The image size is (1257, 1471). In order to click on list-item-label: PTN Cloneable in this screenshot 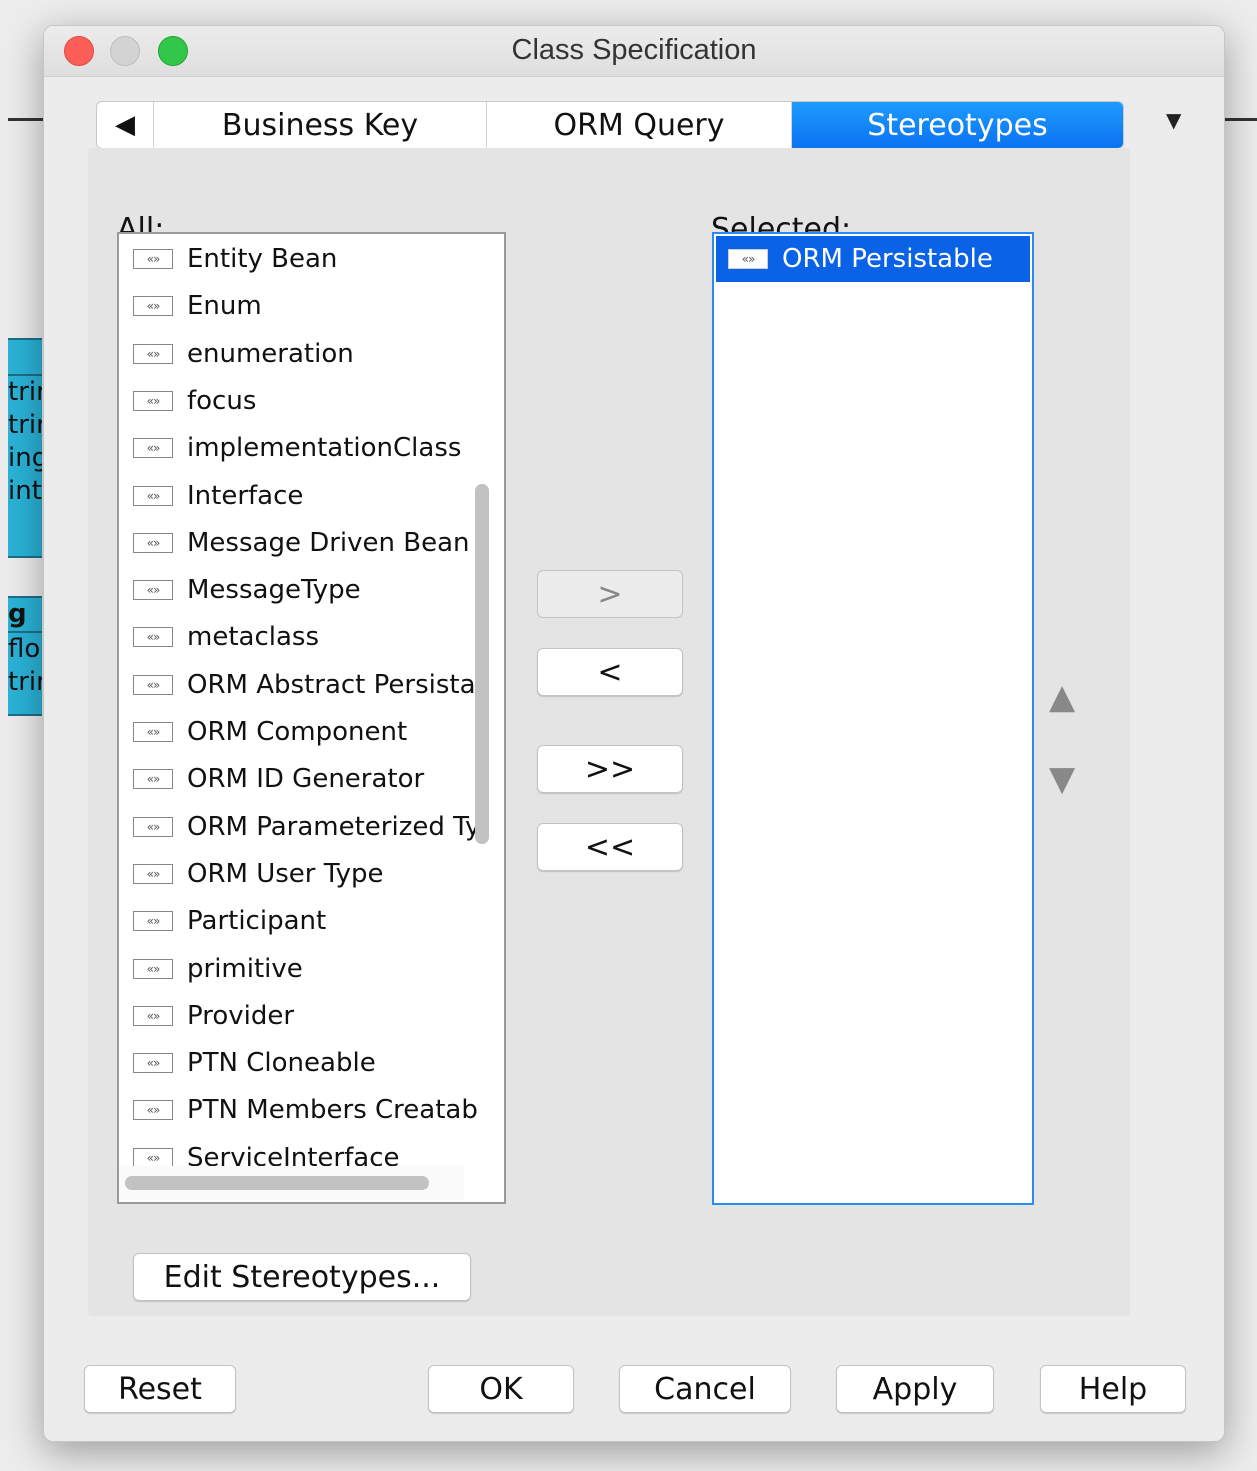, I will do `click(281, 1063)`.